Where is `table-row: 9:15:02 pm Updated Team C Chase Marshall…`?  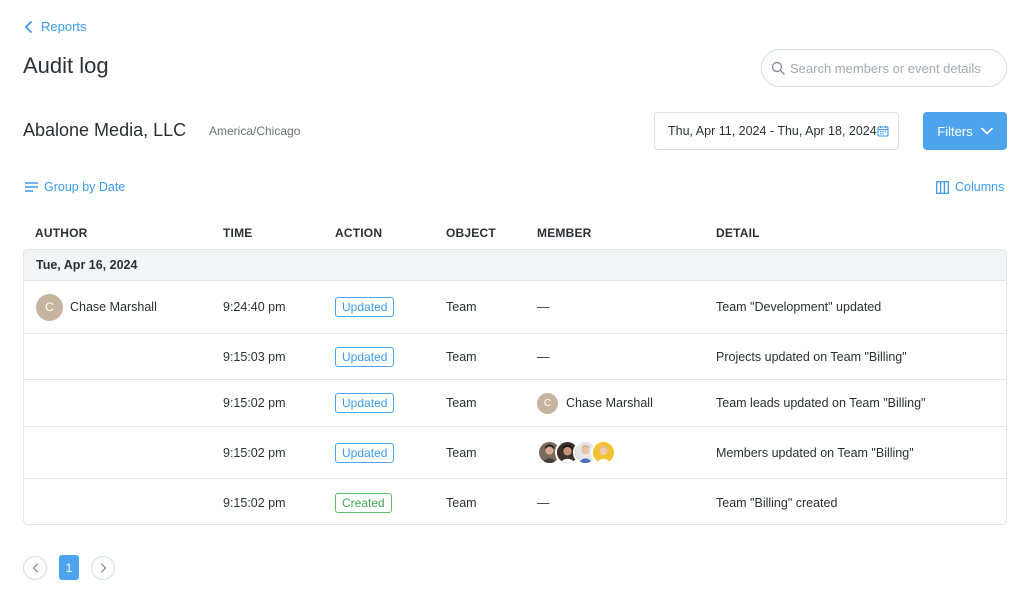 table-row: 9:15:02 pm Updated Team C Chase Marshall… is located at coordinates (515, 403).